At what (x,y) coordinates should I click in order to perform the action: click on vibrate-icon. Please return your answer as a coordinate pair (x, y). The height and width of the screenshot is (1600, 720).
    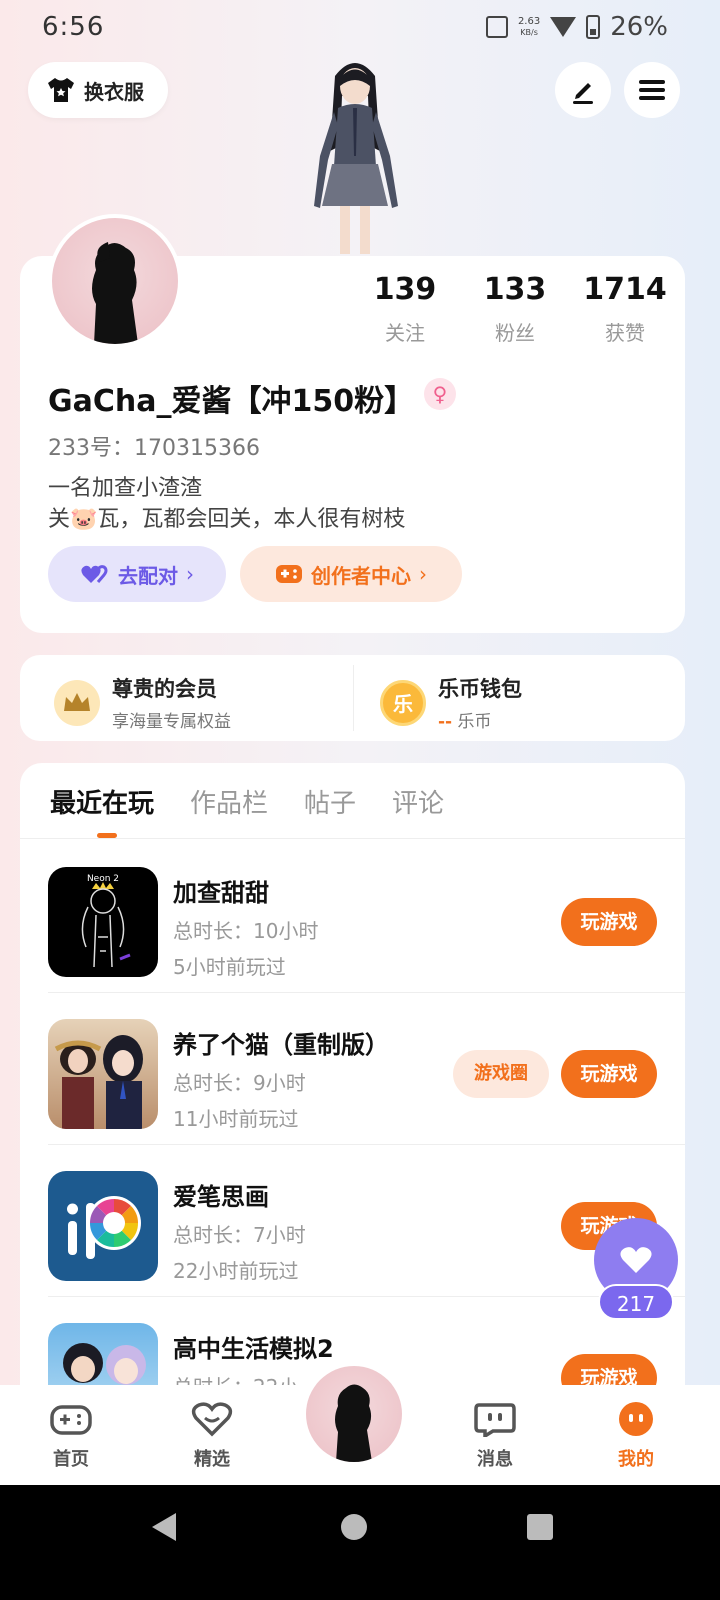
    Looking at the image, I should click on (496, 27).